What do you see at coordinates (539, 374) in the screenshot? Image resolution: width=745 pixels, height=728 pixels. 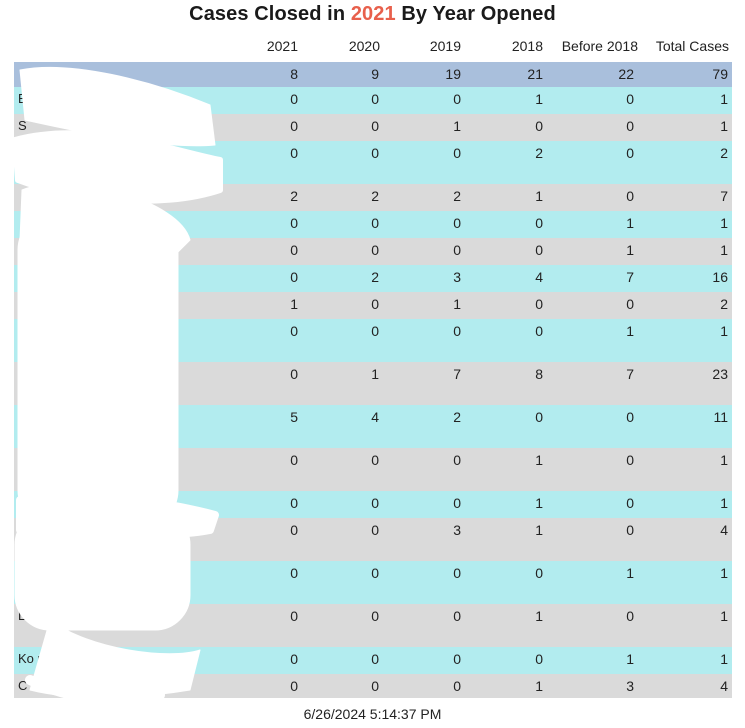 I see `cell-2018: 8` at bounding box center [539, 374].